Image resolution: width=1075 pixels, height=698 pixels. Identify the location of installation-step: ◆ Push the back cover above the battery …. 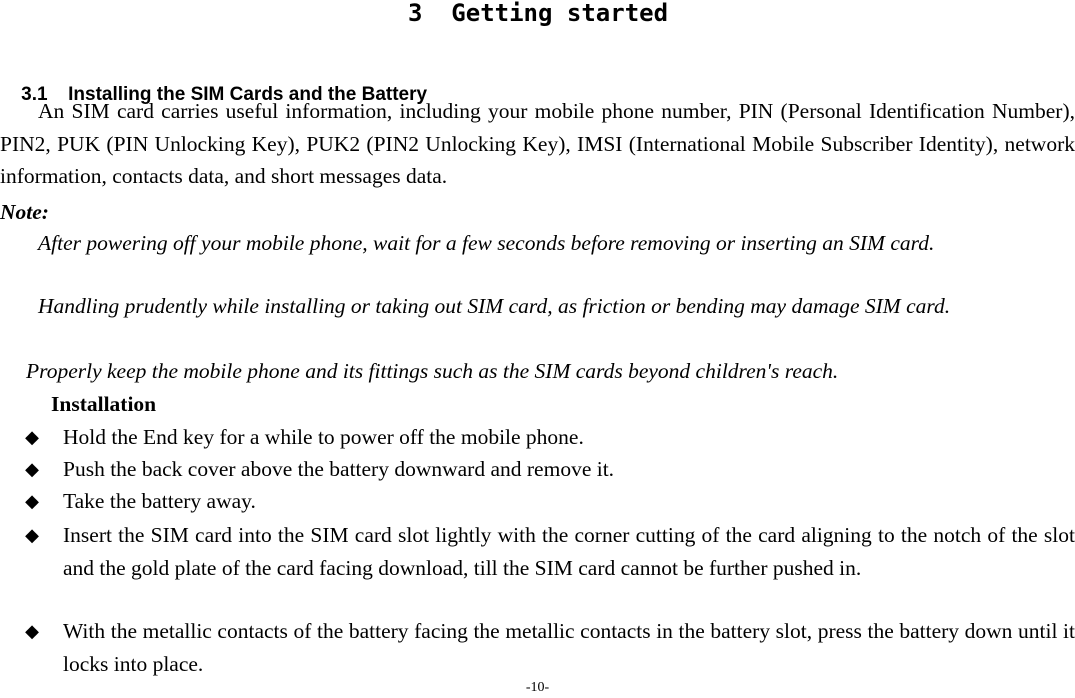
(537, 469).